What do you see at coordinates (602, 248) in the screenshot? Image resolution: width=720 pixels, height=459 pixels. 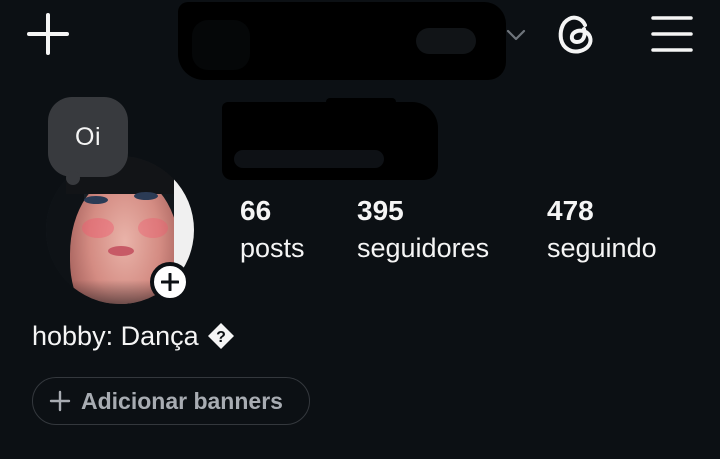 I see `following-label: seguindo` at bounding box center [602, 248].